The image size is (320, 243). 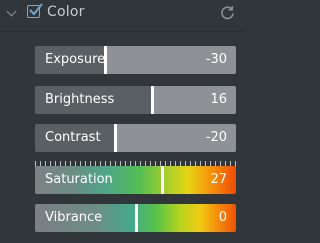 I want to click on slider-value: 27, so click(x=218, y=179).